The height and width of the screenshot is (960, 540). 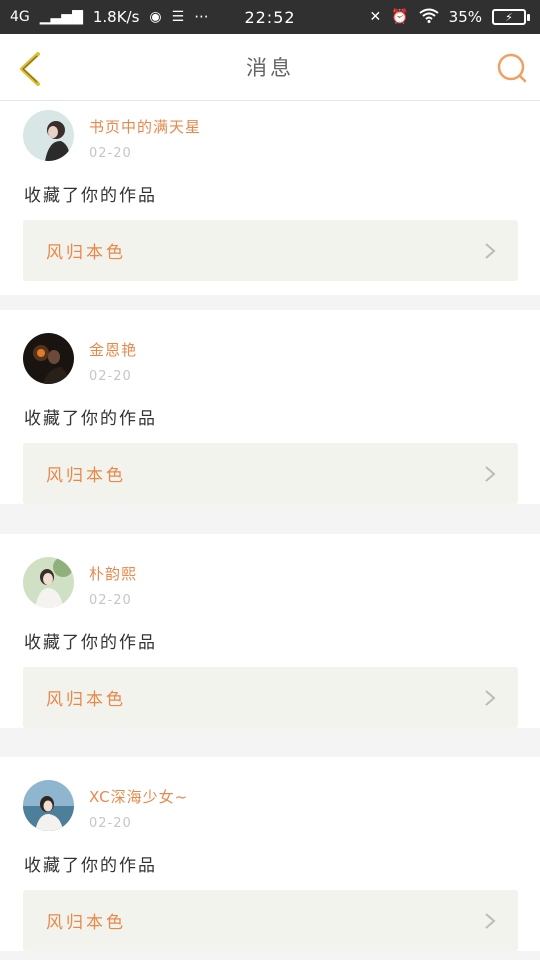 I want to click on network-speed: 1.8K/s, so click(x=116, y=17).